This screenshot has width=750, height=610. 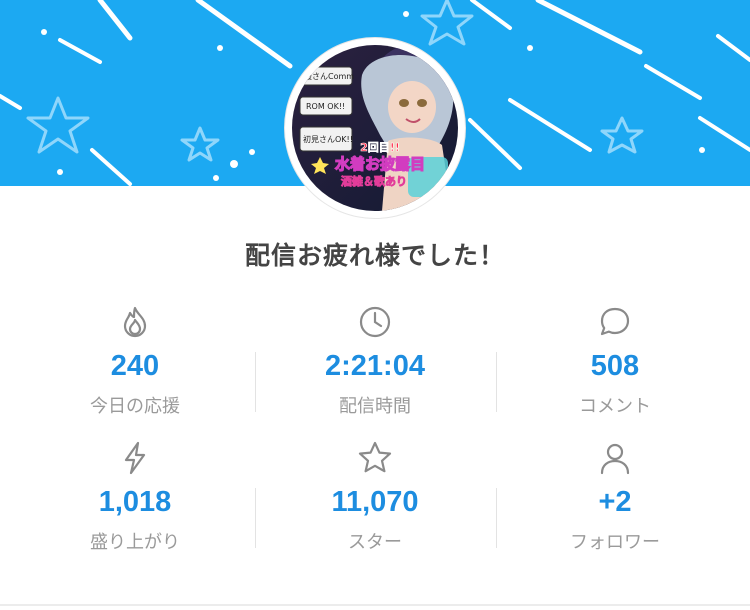 I want to click on bottom-divider, so click(x=375, y=605).